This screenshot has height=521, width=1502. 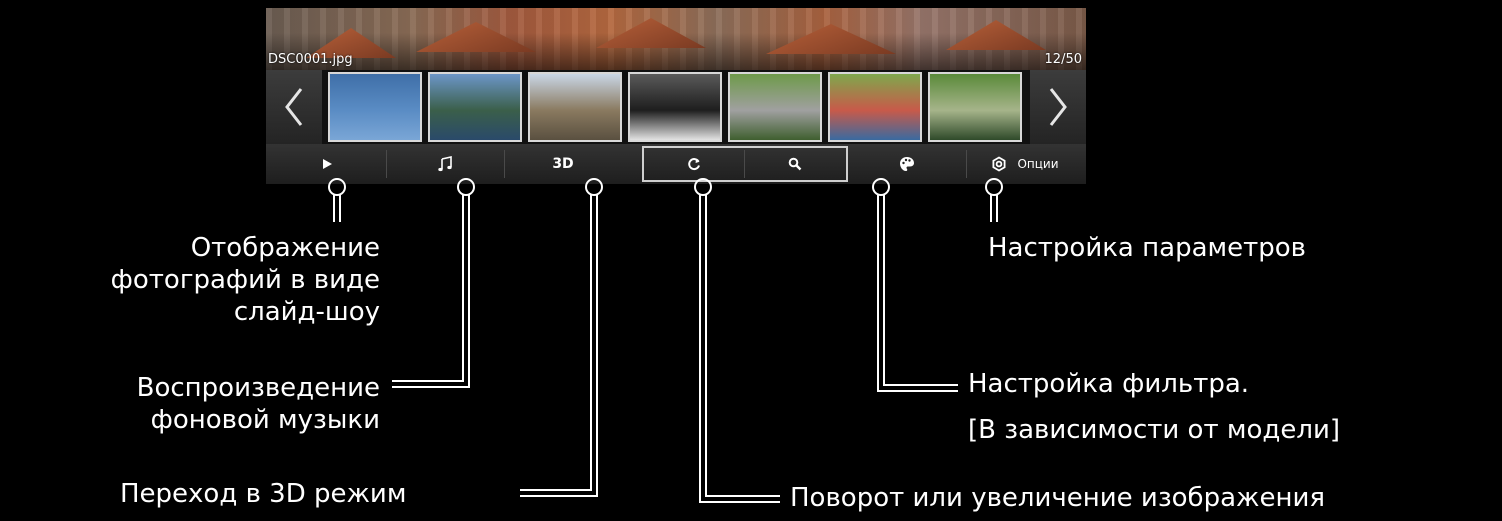 I want to click on slideshow-callout: Отображение фотографий в виде слайд-шоу, so click(x=245, y=280).